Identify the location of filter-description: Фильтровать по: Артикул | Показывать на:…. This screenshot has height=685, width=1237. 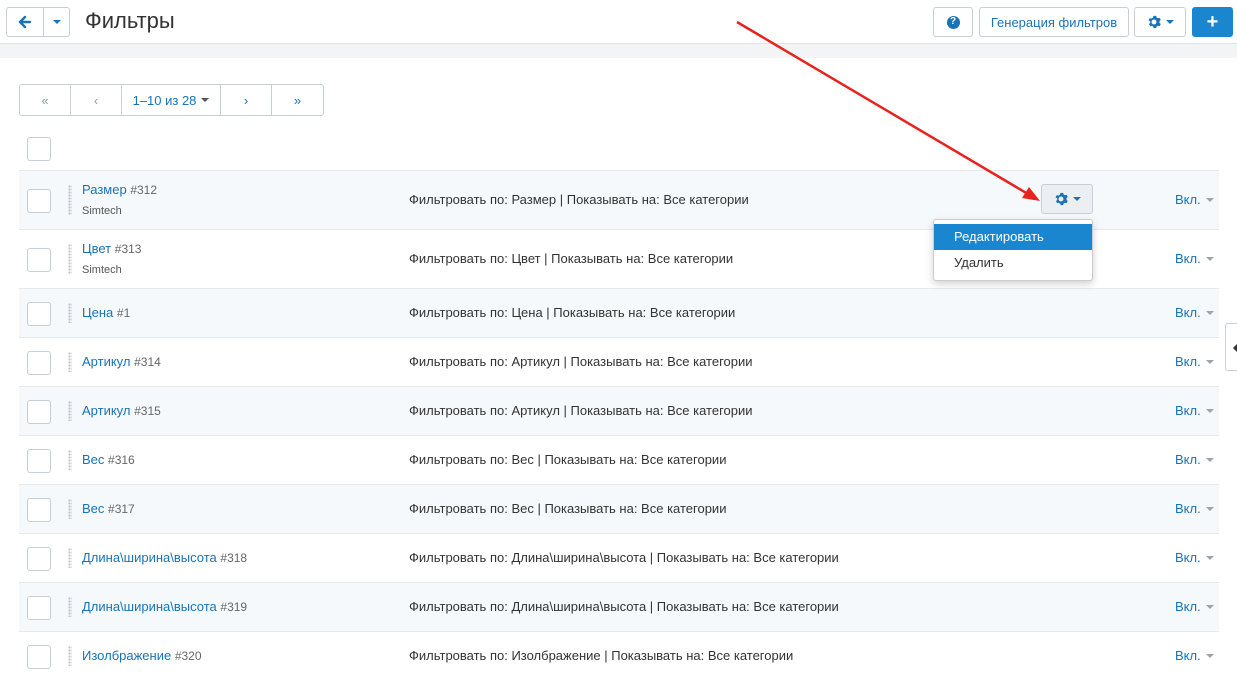
(581, 410).